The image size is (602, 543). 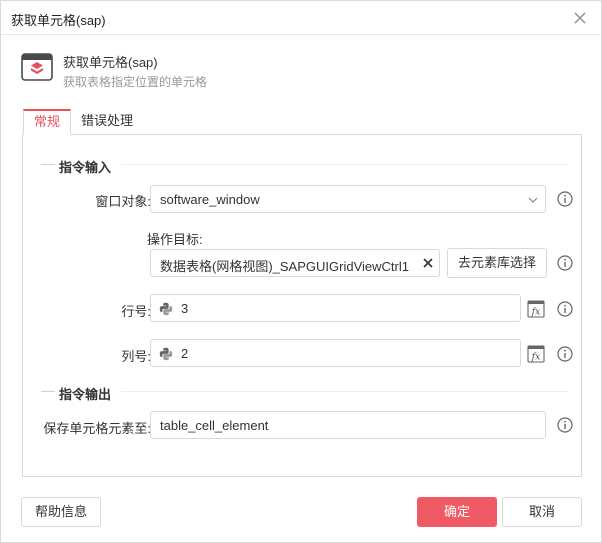 What do you see at coordinates (136, 356) in the screenshot?
I see `column-label: 列号:` at bounding box center [136, 356].